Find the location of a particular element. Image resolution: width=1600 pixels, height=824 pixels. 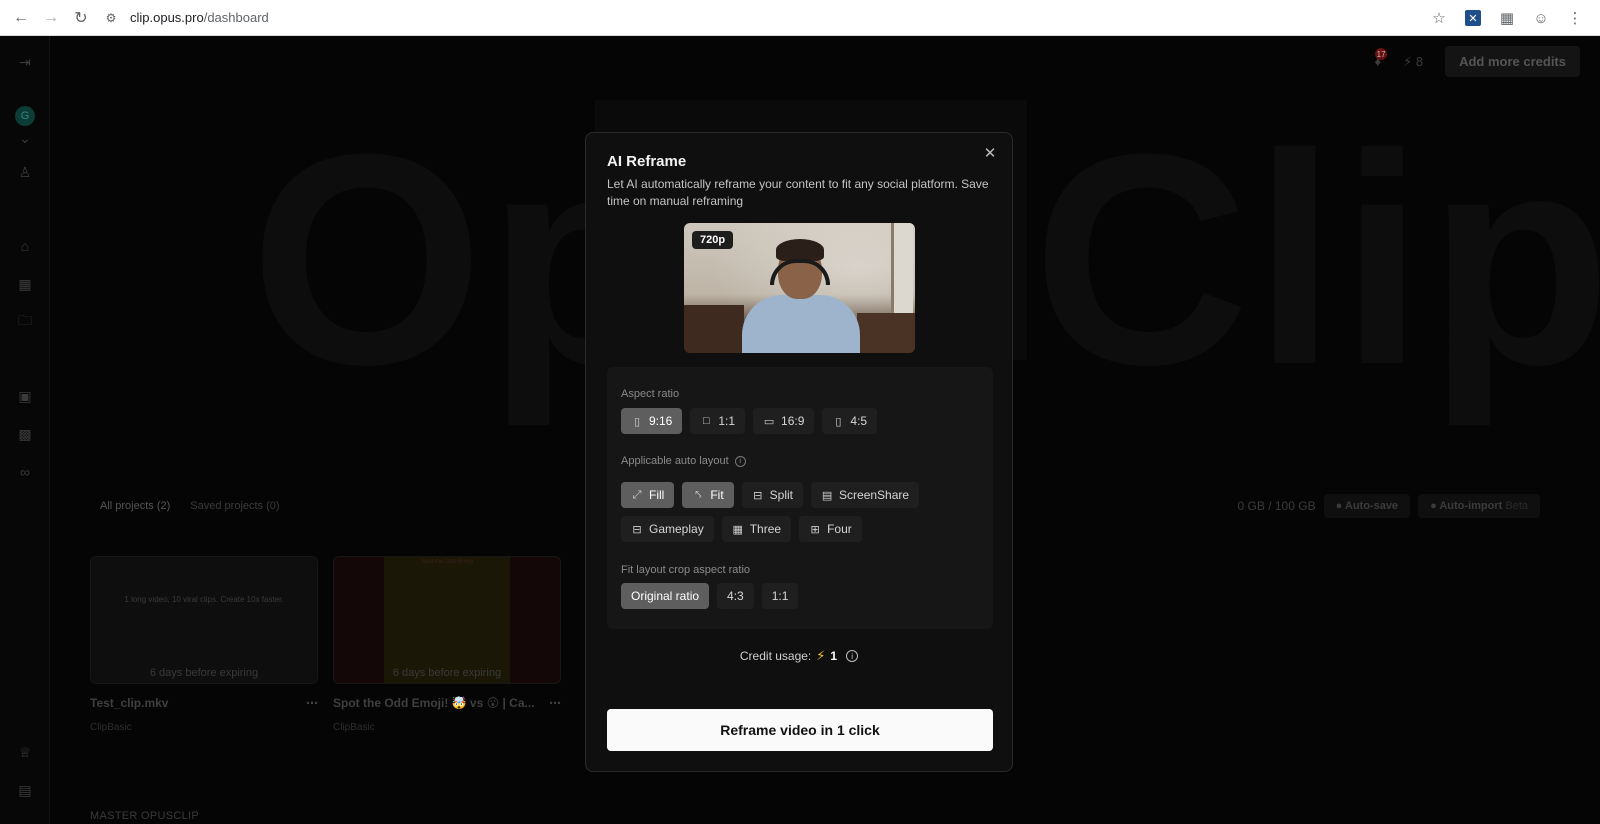

shrink-icon: ⤣ is located at coordinates (698, 494).